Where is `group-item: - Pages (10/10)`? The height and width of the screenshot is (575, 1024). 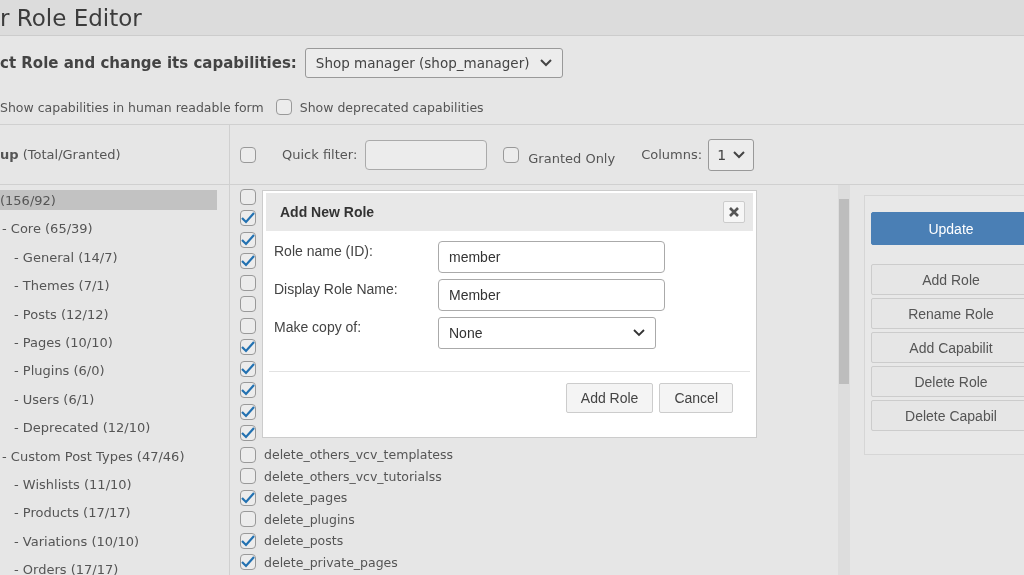 group-item: - Pages (10/10) is located at coordinates (108, 346).